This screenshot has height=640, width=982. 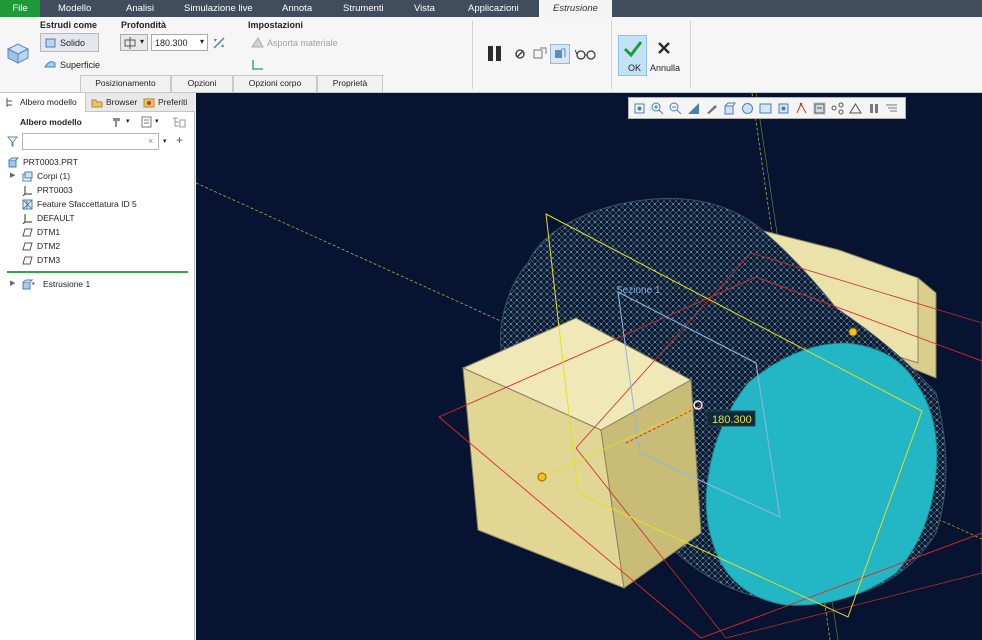 I want to click on panel-tabs: Albero modello Browser Preferiti, so click(x=97, y=102).